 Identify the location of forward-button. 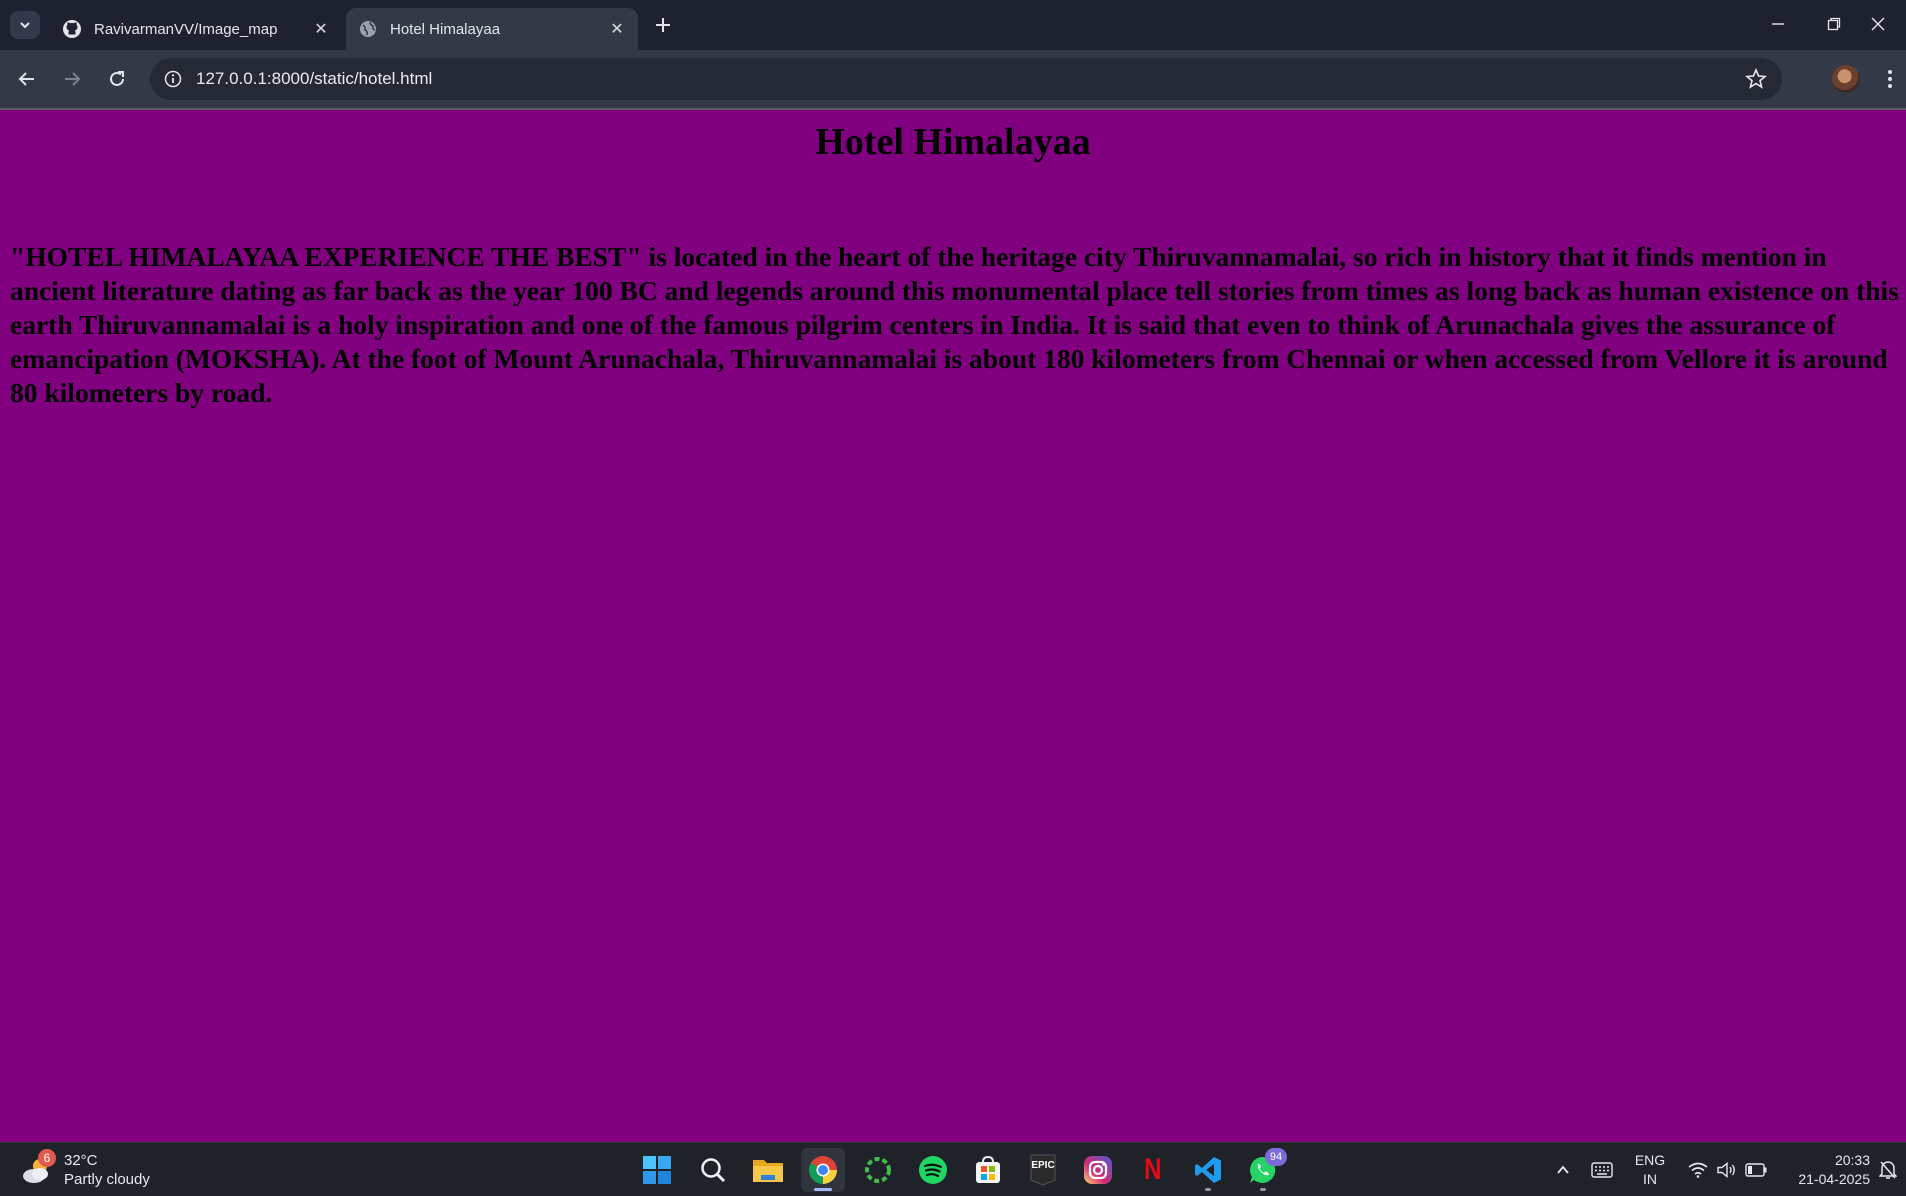
(72, 79).